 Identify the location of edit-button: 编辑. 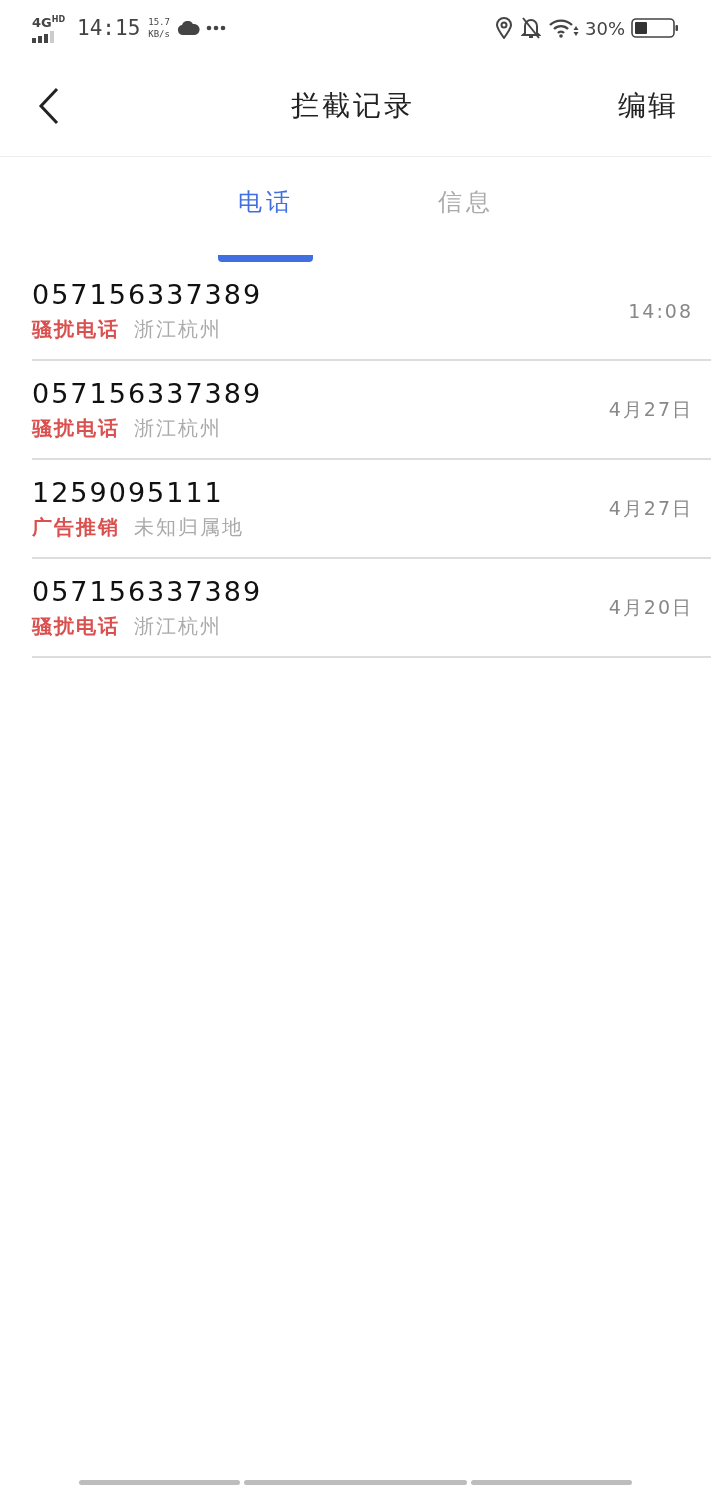
(648, 106).